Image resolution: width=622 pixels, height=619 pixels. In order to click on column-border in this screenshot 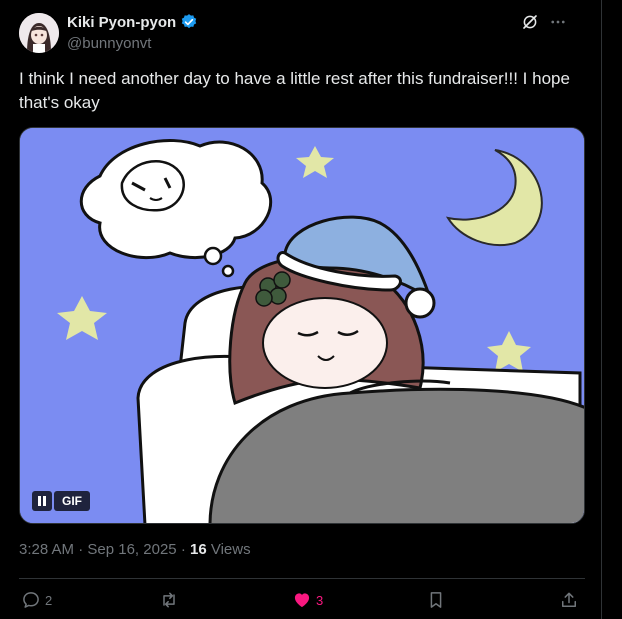, I will do `click(601, 309)`.